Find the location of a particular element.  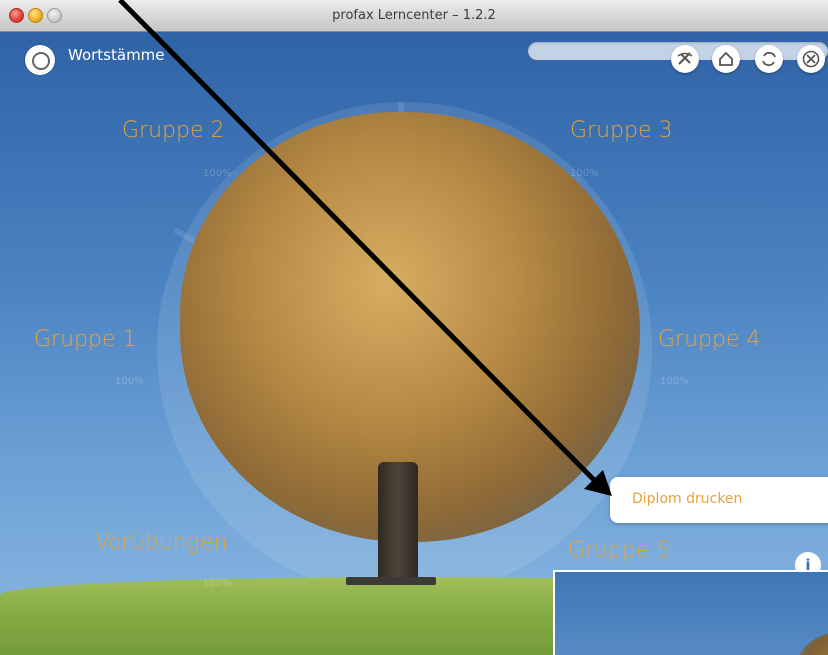

preview-thumbnail is located at coordinates (690, 612).